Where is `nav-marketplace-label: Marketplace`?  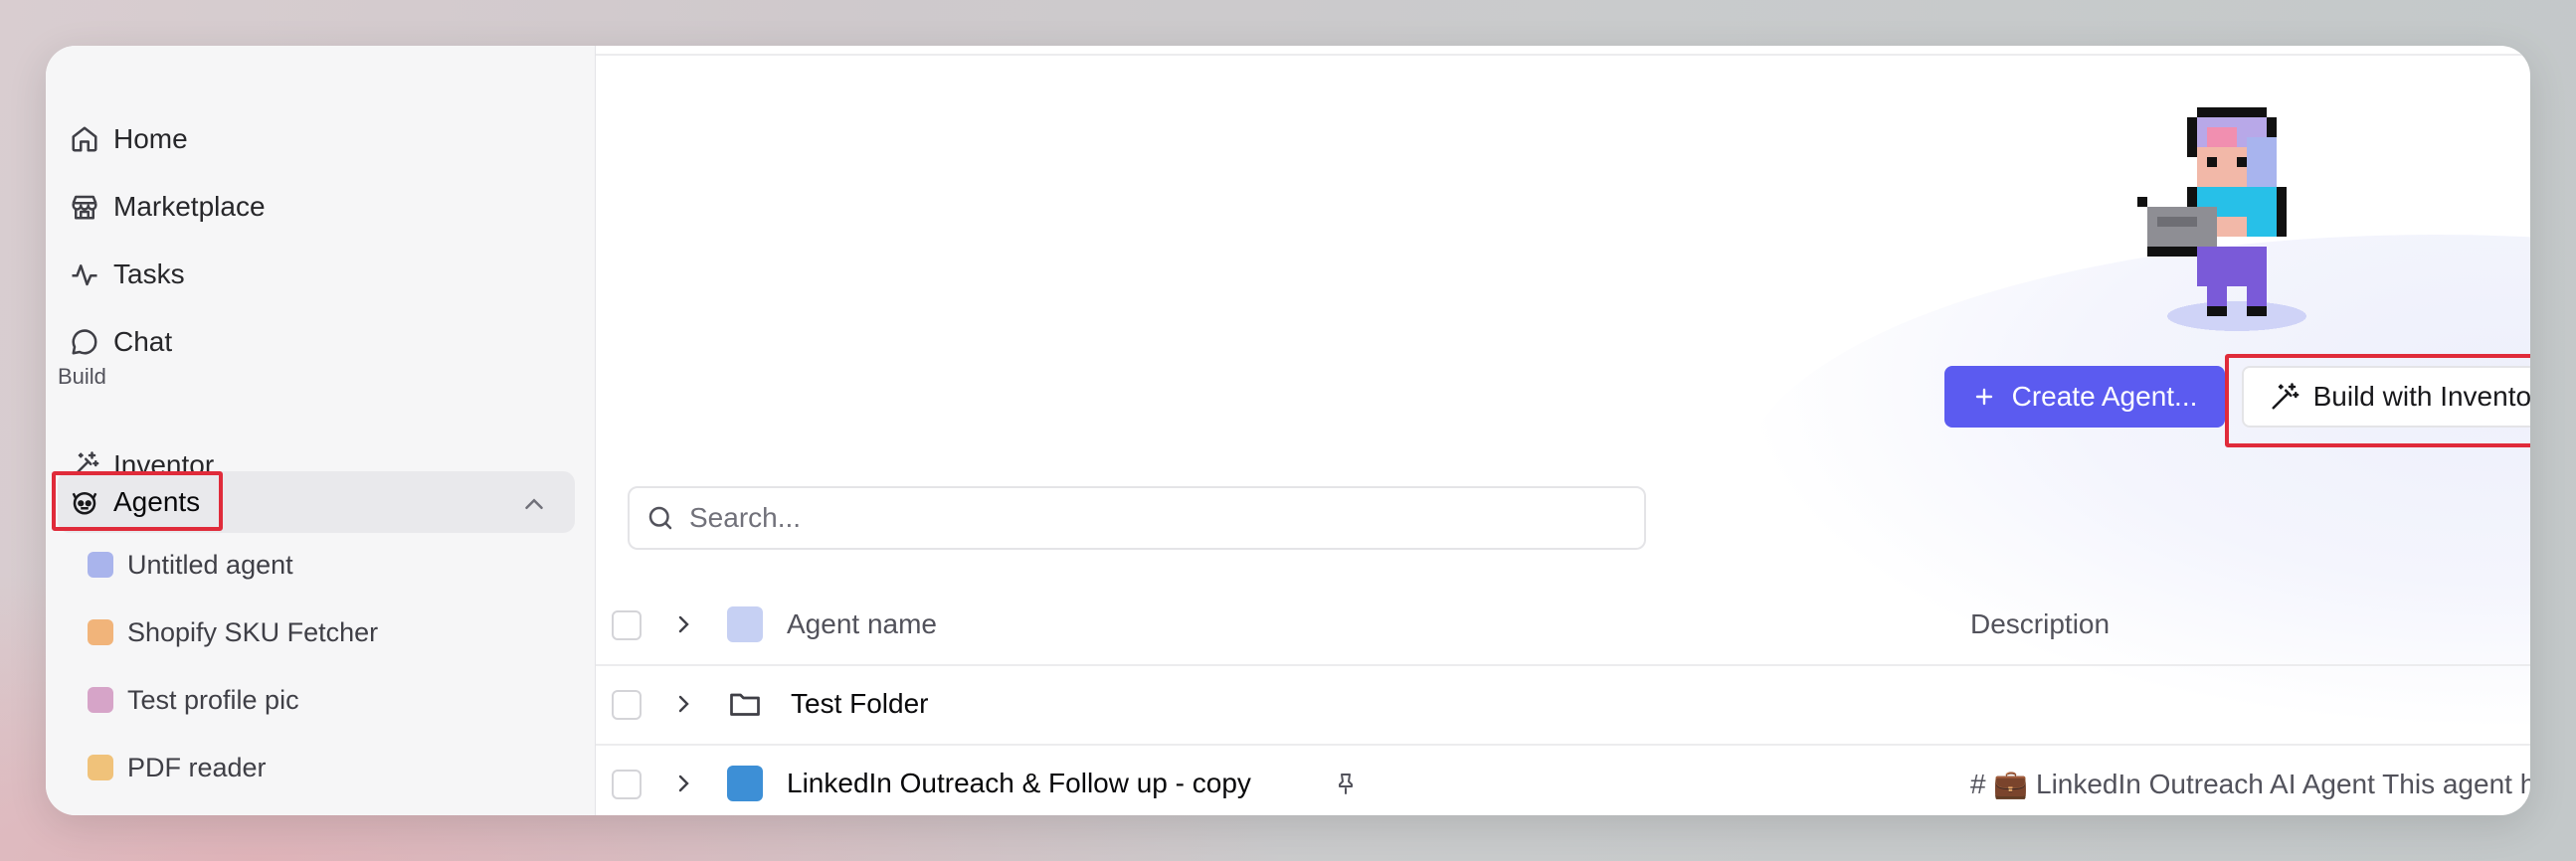 nav-marketplace-label: Marketplace is located at coordinates (189, 206).